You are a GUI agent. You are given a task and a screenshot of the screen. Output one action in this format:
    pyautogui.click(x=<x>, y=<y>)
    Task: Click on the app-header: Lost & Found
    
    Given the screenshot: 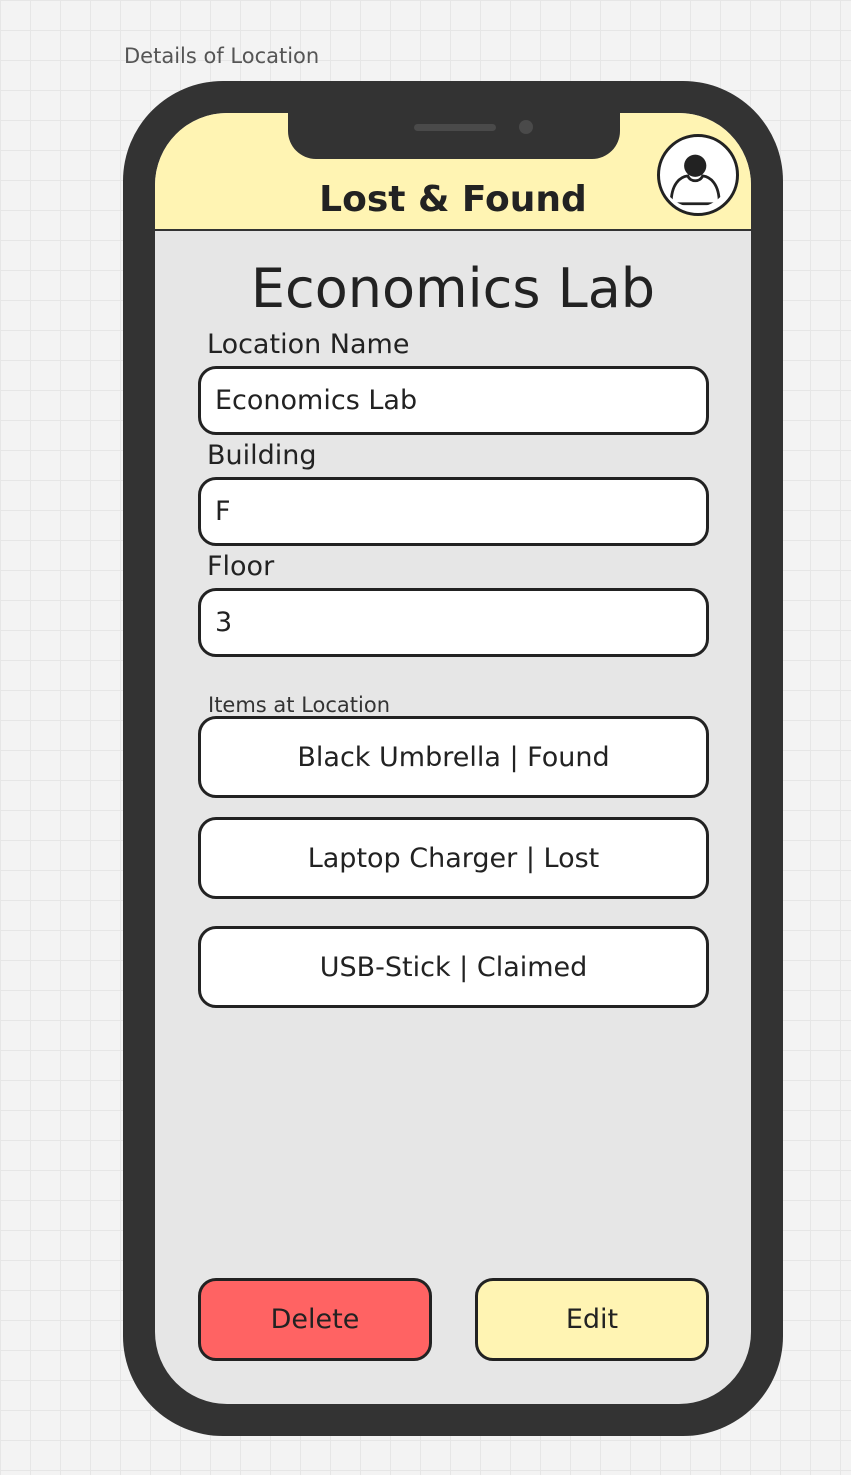 What is the action you would take?
    pyautogui.click(x=453, y=172)
    